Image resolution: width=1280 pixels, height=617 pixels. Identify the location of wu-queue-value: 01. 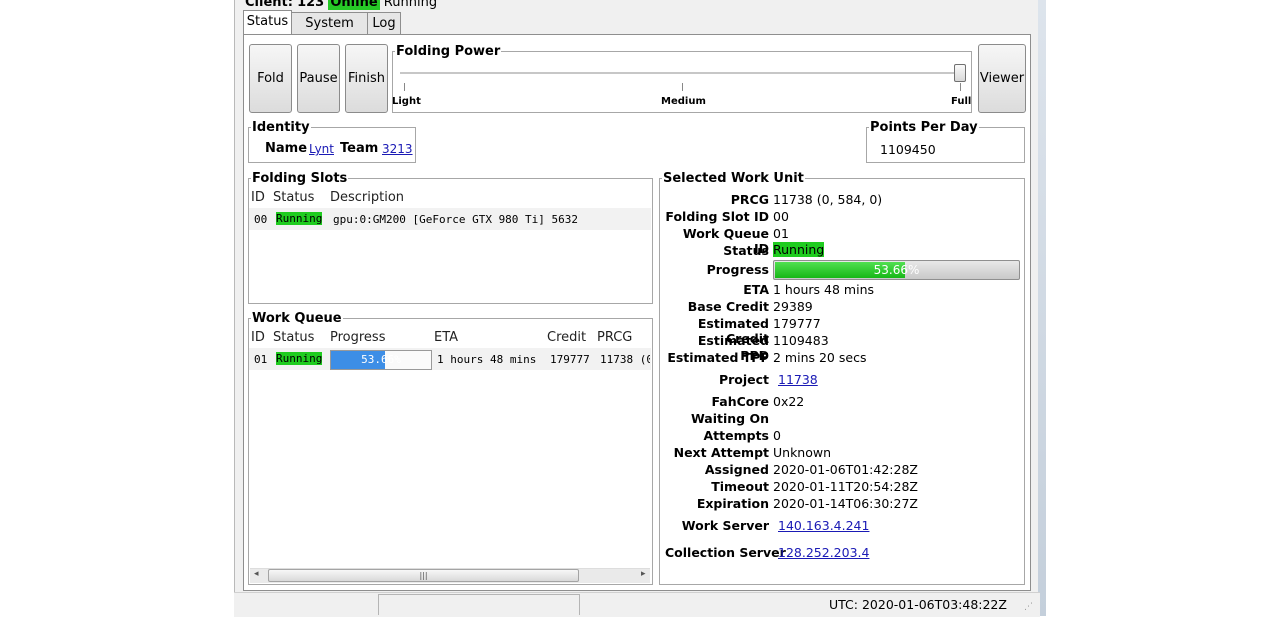
(781, 233).